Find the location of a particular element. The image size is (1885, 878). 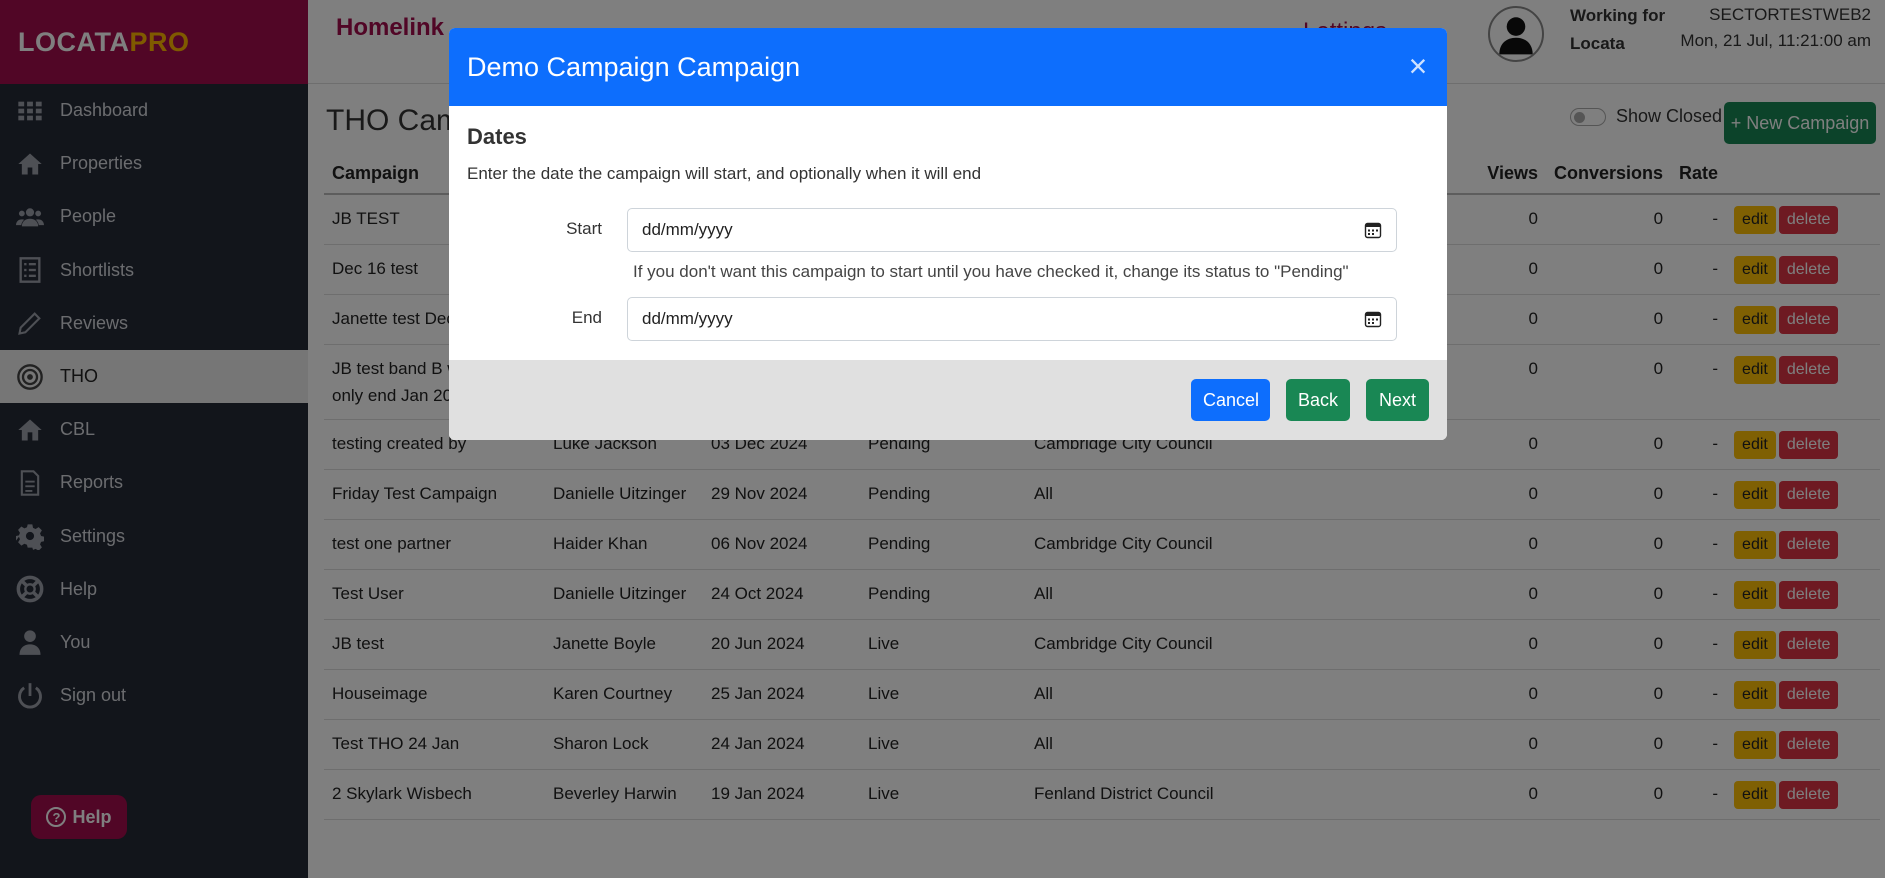

modal-title: Demo Campaign Campaign is located at coordinates (634, 66).